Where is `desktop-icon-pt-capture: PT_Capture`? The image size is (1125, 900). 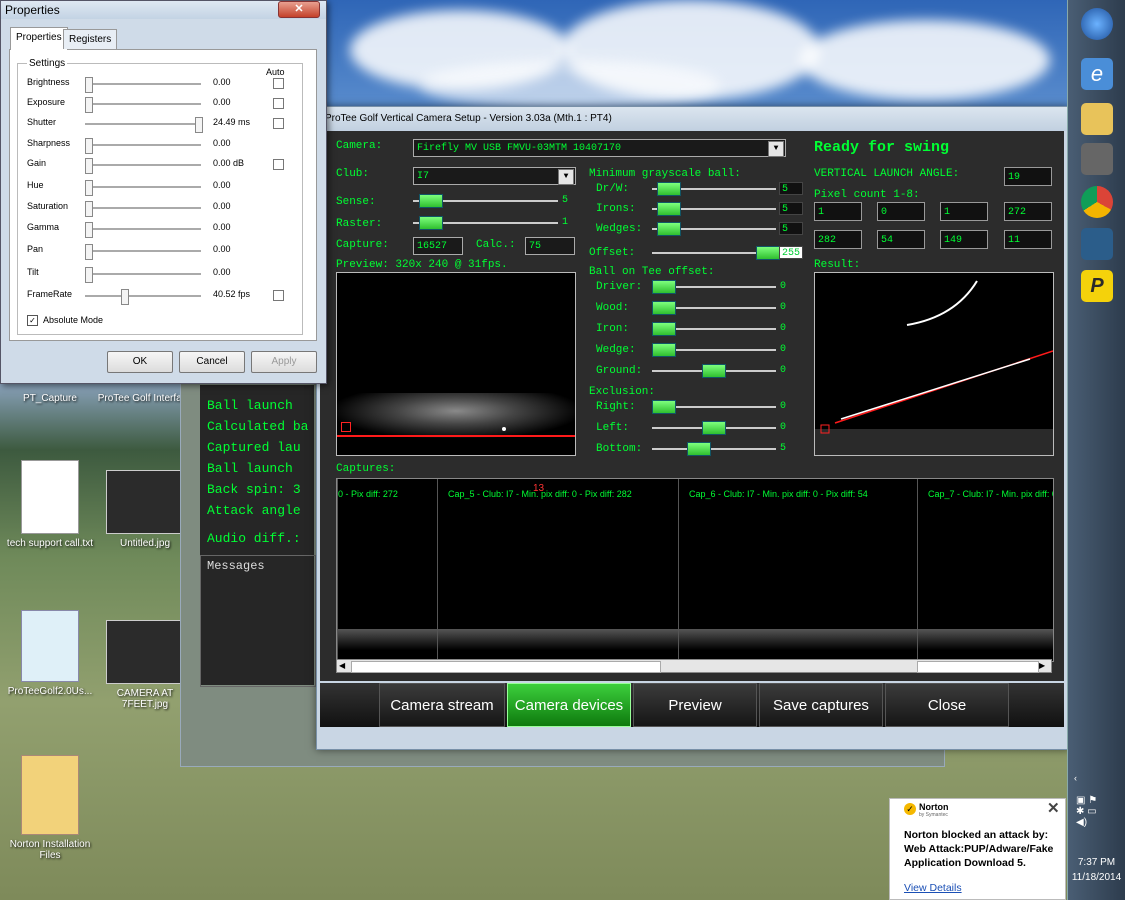 desktop-icon-pt-capture: PT_Capture is located at coordinates (50, 398).